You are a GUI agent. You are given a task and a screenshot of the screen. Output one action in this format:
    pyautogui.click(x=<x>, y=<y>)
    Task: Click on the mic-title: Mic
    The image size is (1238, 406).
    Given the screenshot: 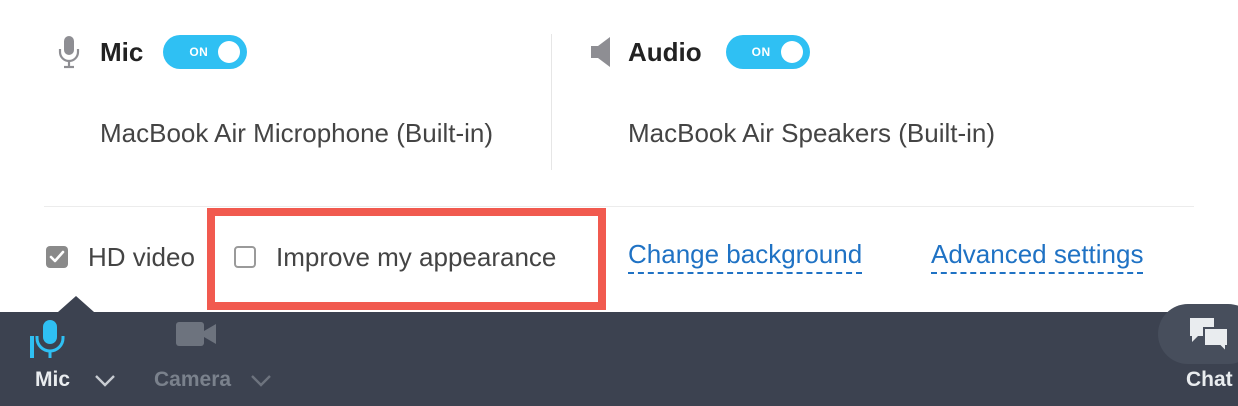 What is the action you would take?
    pyautogui.click(x=122, y=51)
    